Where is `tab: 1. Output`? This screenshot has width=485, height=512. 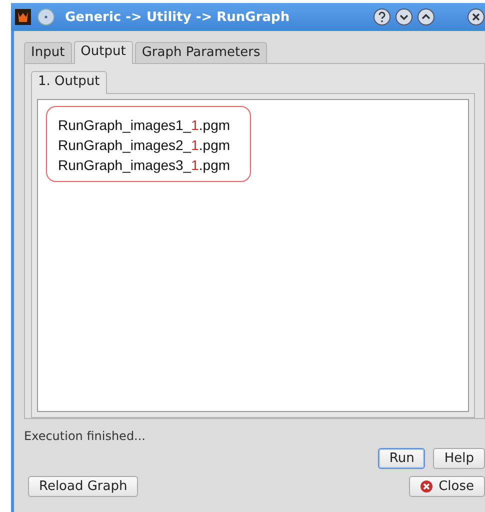
tab: 1. Output is located at coordinates (69, 82).